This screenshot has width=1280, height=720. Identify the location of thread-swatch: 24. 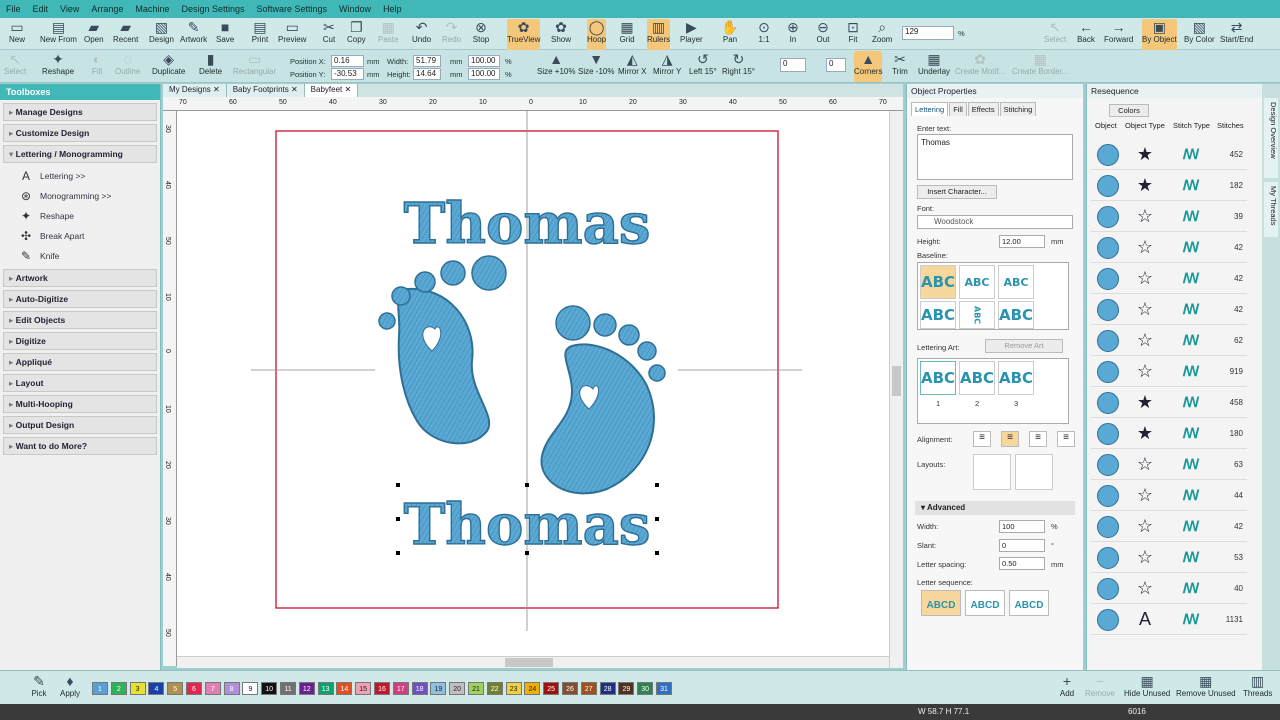
(532, 688).